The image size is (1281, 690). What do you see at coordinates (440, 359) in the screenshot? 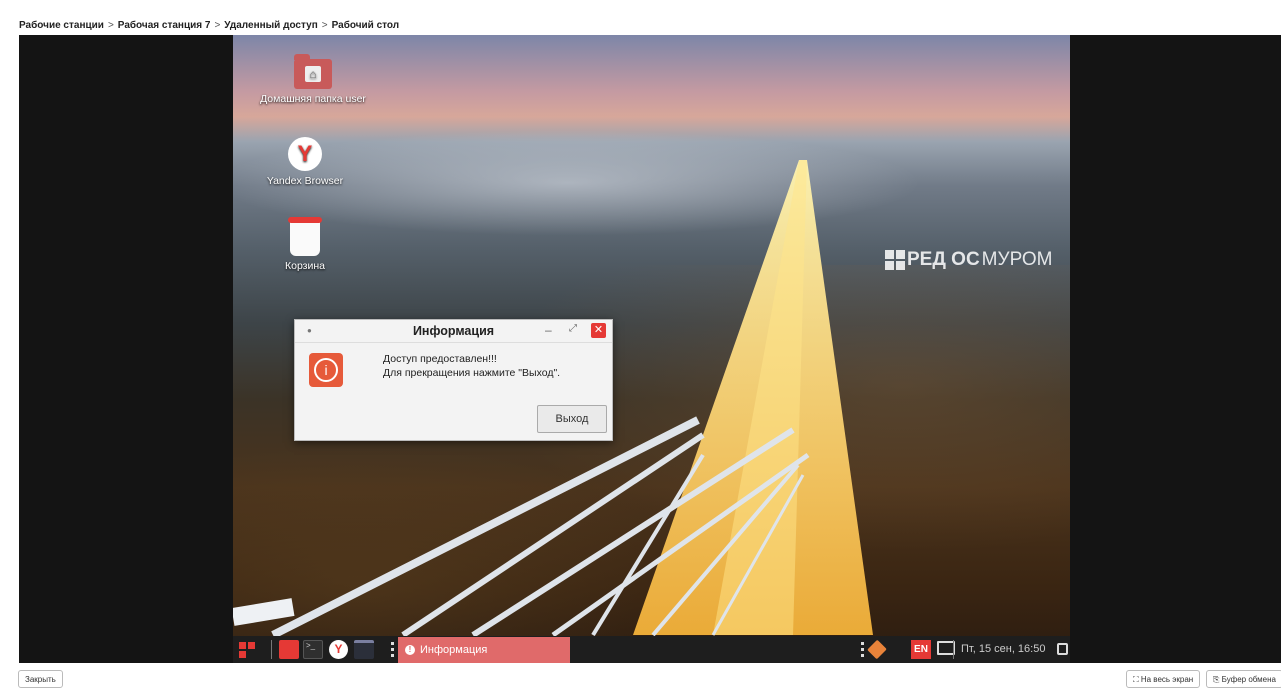
I see `dialog-message-line: Доступ предоставлен!!!` at bounding box center [440, 359].